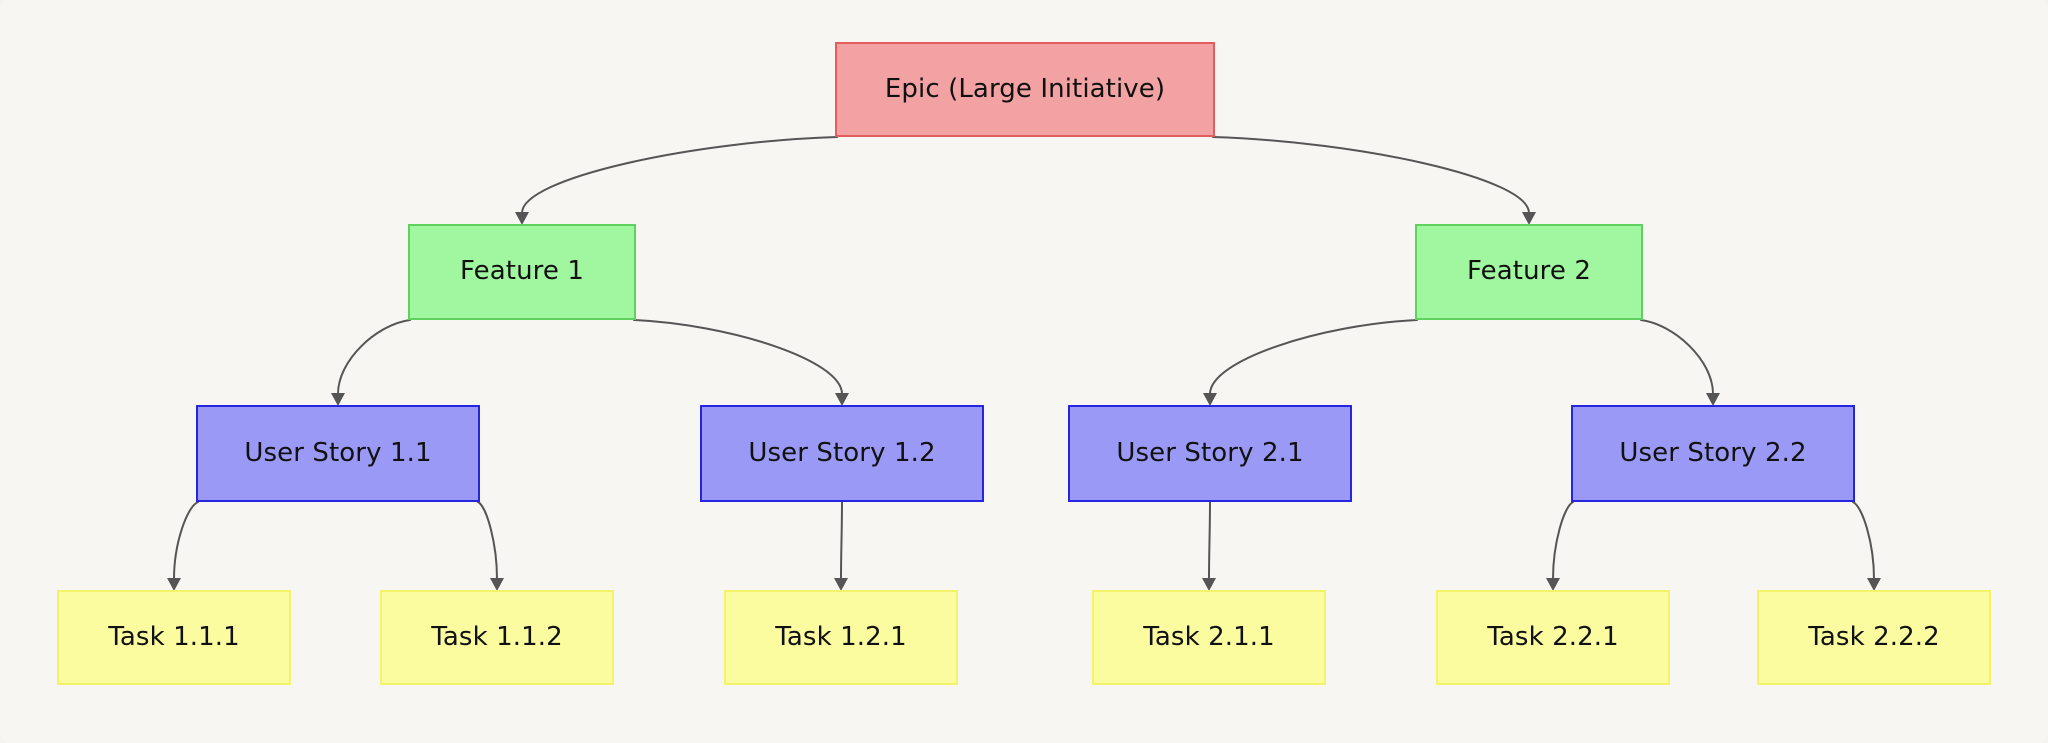 Image resolution: width=2048 pixels, height=743 pixels. I want to click on node-task112: Task 1.1.2, so click(497, 637).